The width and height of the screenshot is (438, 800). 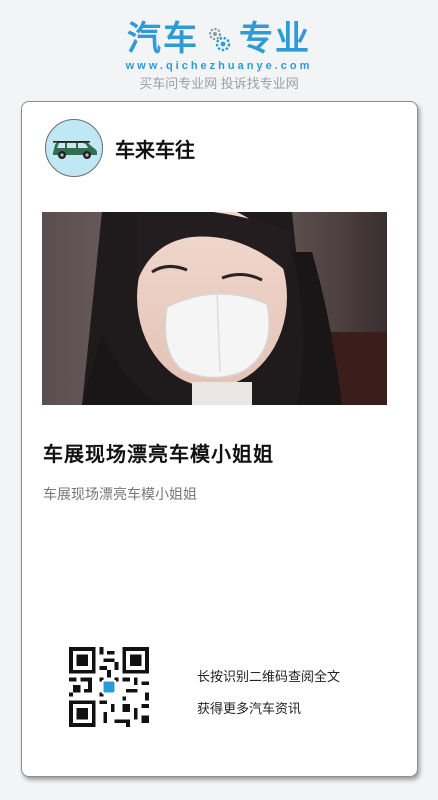 I want to click on logo-text-left: 汽车, so click(x=163, y=39).